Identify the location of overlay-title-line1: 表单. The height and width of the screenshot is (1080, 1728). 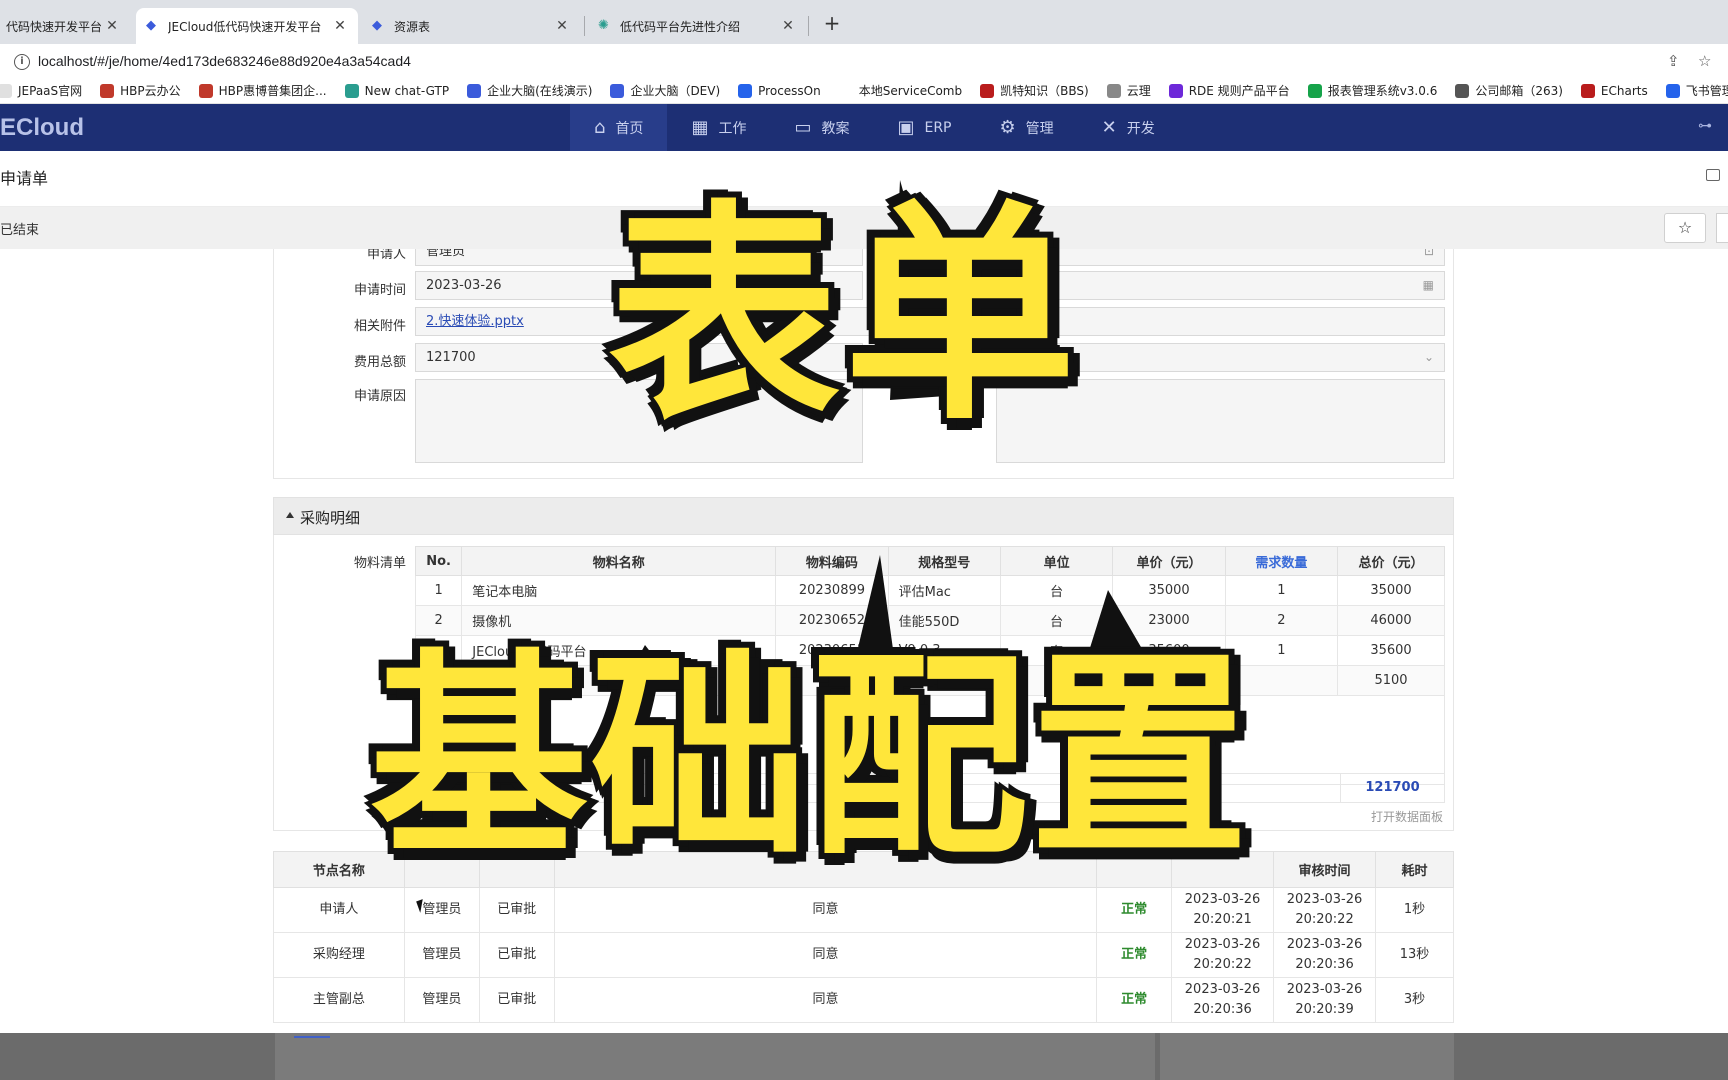
(842, 316).